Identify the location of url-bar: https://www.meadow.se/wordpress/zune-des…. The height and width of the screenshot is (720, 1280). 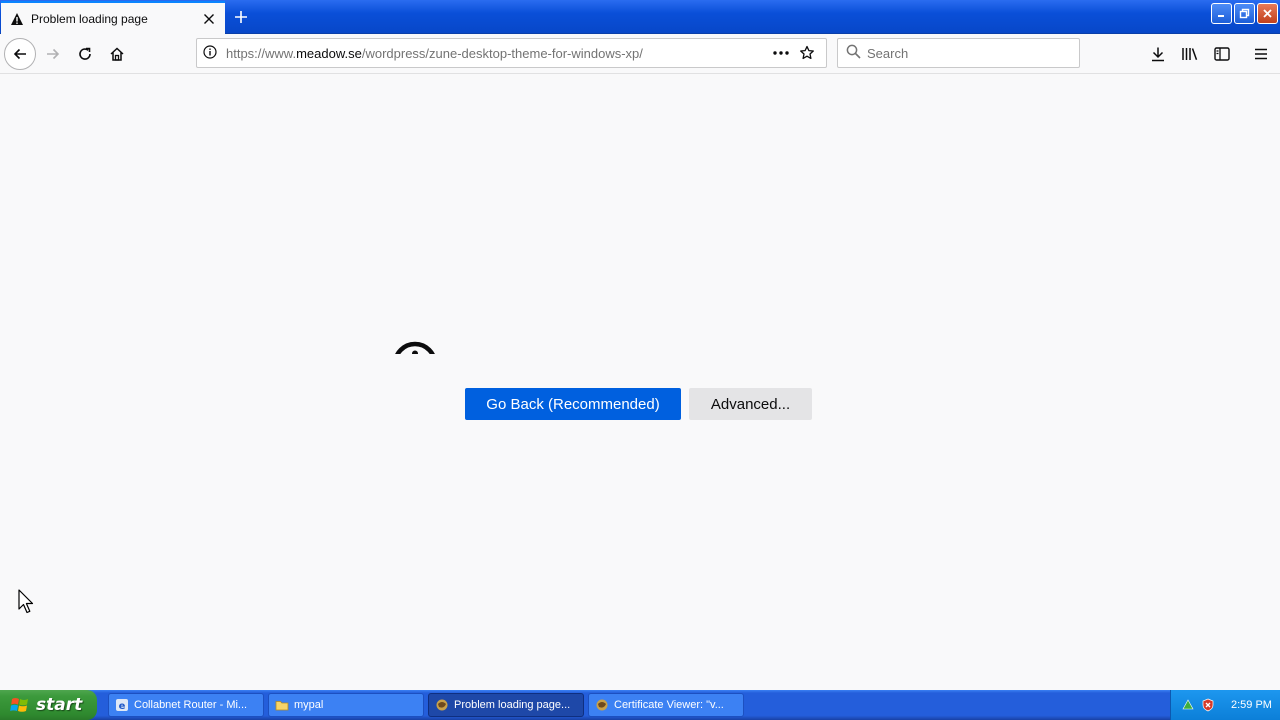
(511, 53).